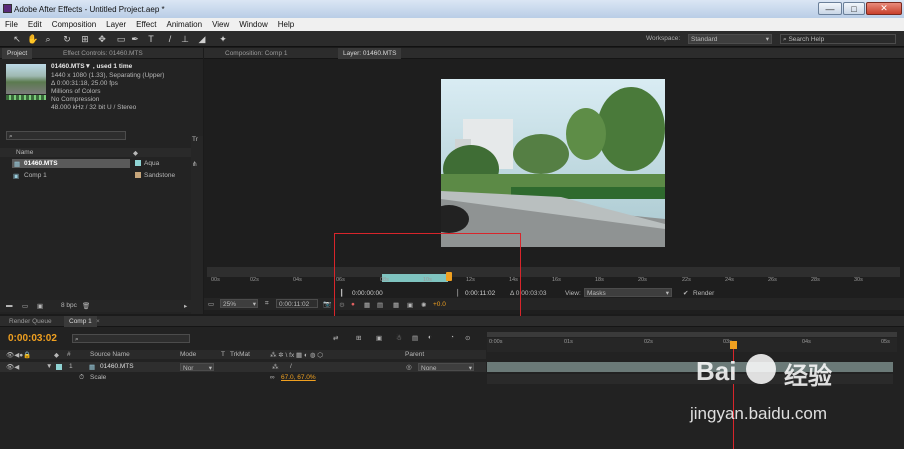 Image resolution: width=904 pixels, height=449 pixels. I want to click on close-button: ✕, so click(884, 8).